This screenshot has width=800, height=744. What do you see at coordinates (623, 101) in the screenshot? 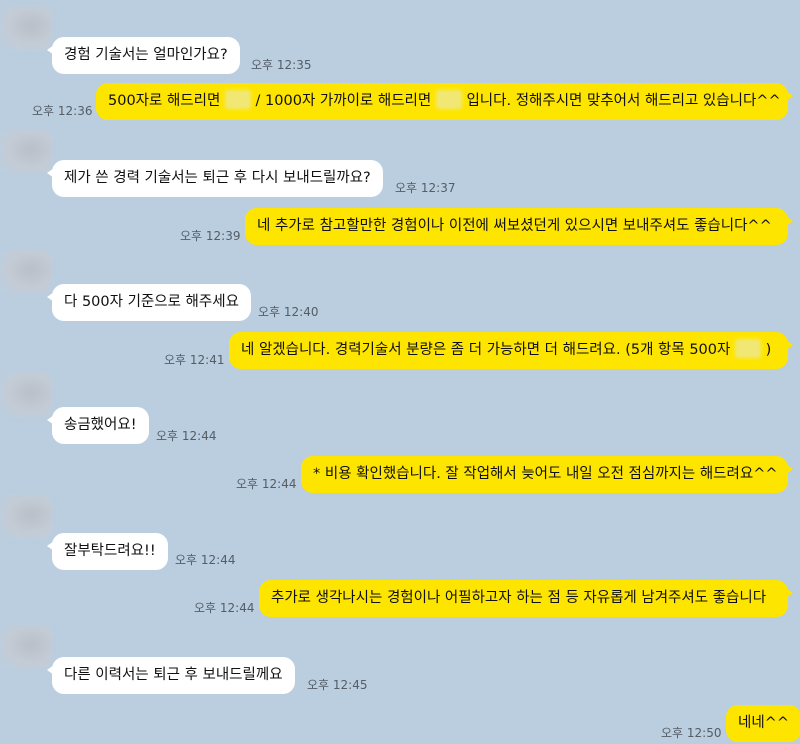
I see `message-text: 입니다. 정해주시면 맞추어서 해드리고 있습니다^^` at bounding box center [623, 101].